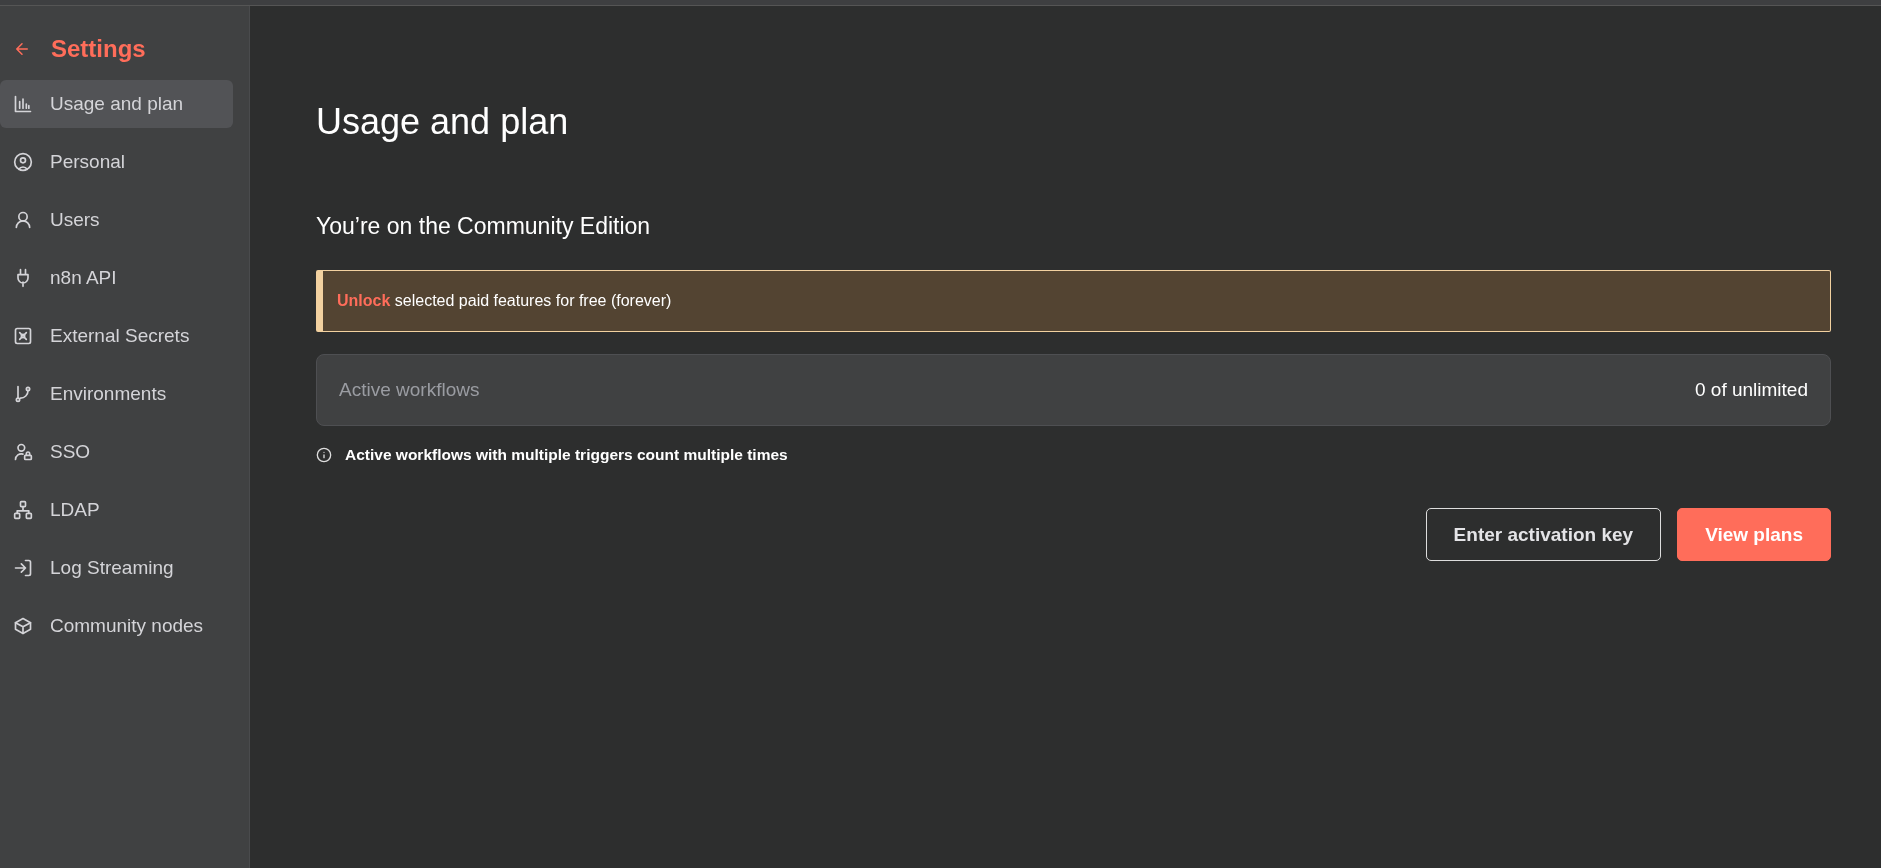  What do you see at coordinates (116, 626) in the screenshot?
I see `sidebar-item: Community nodes` at bounding box center [116, 626].